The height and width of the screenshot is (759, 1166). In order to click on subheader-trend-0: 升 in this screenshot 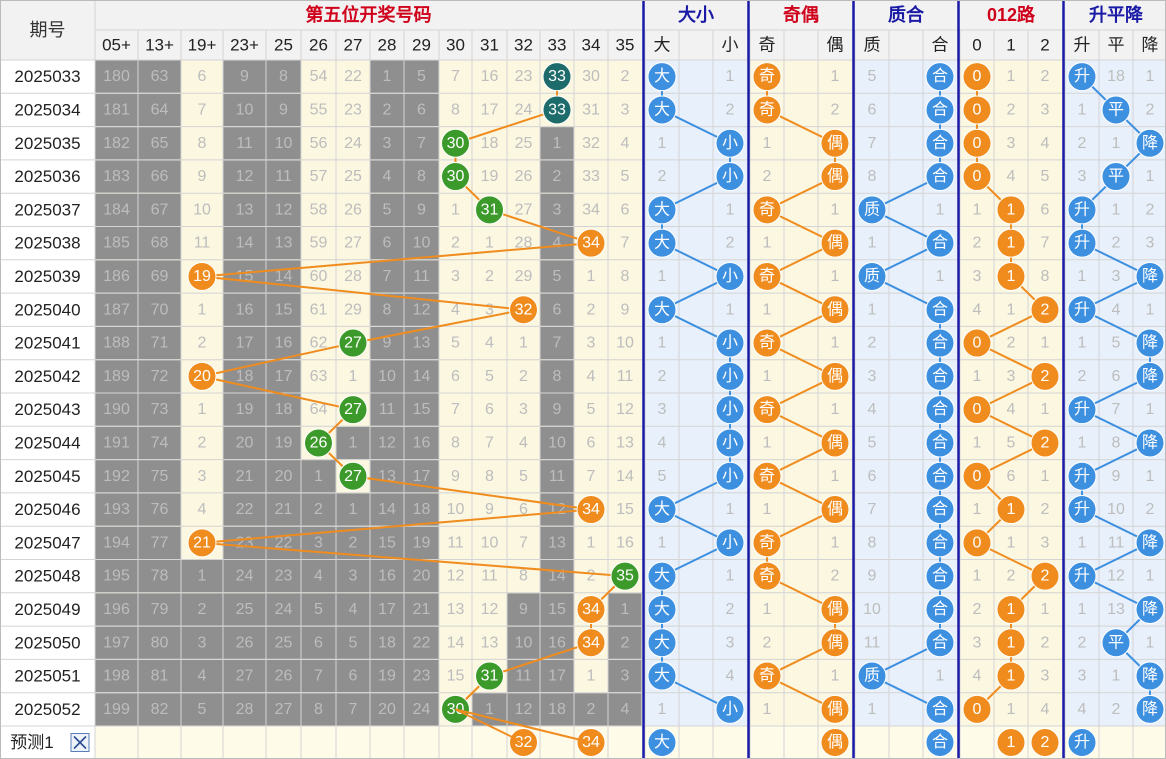, I will do `click(1082, 45)`.